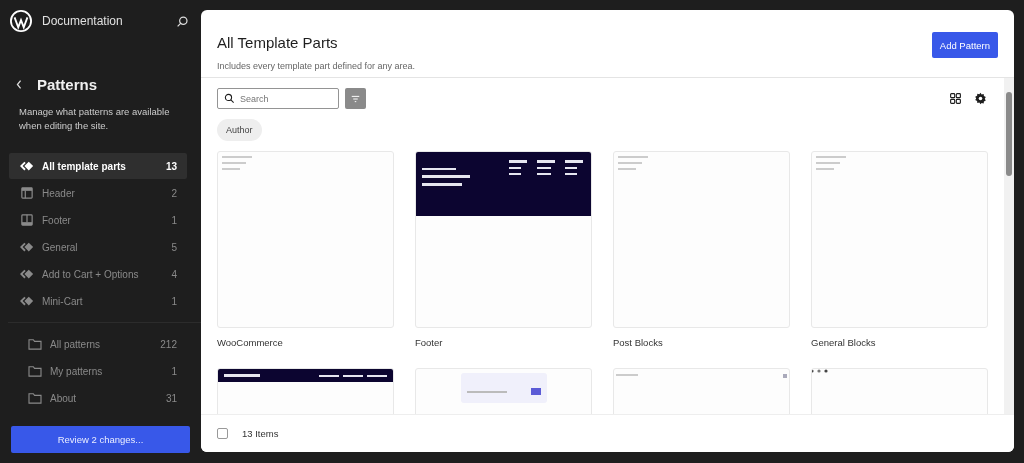  Describe the element at coordinates (964, 45) in the screenshot. I see `add-pattern-button: Add Pattern` at that location.